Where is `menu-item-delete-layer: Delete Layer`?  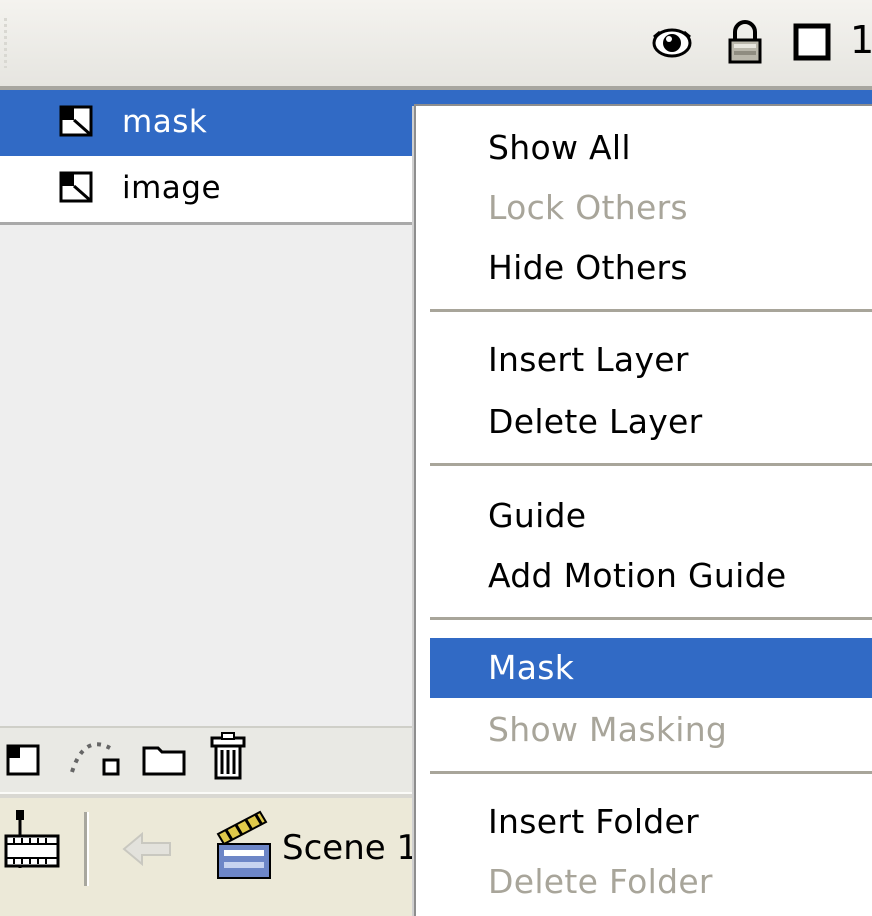 menu-item-delete-layer: Delete Layer is located at coordinates (651, 422).